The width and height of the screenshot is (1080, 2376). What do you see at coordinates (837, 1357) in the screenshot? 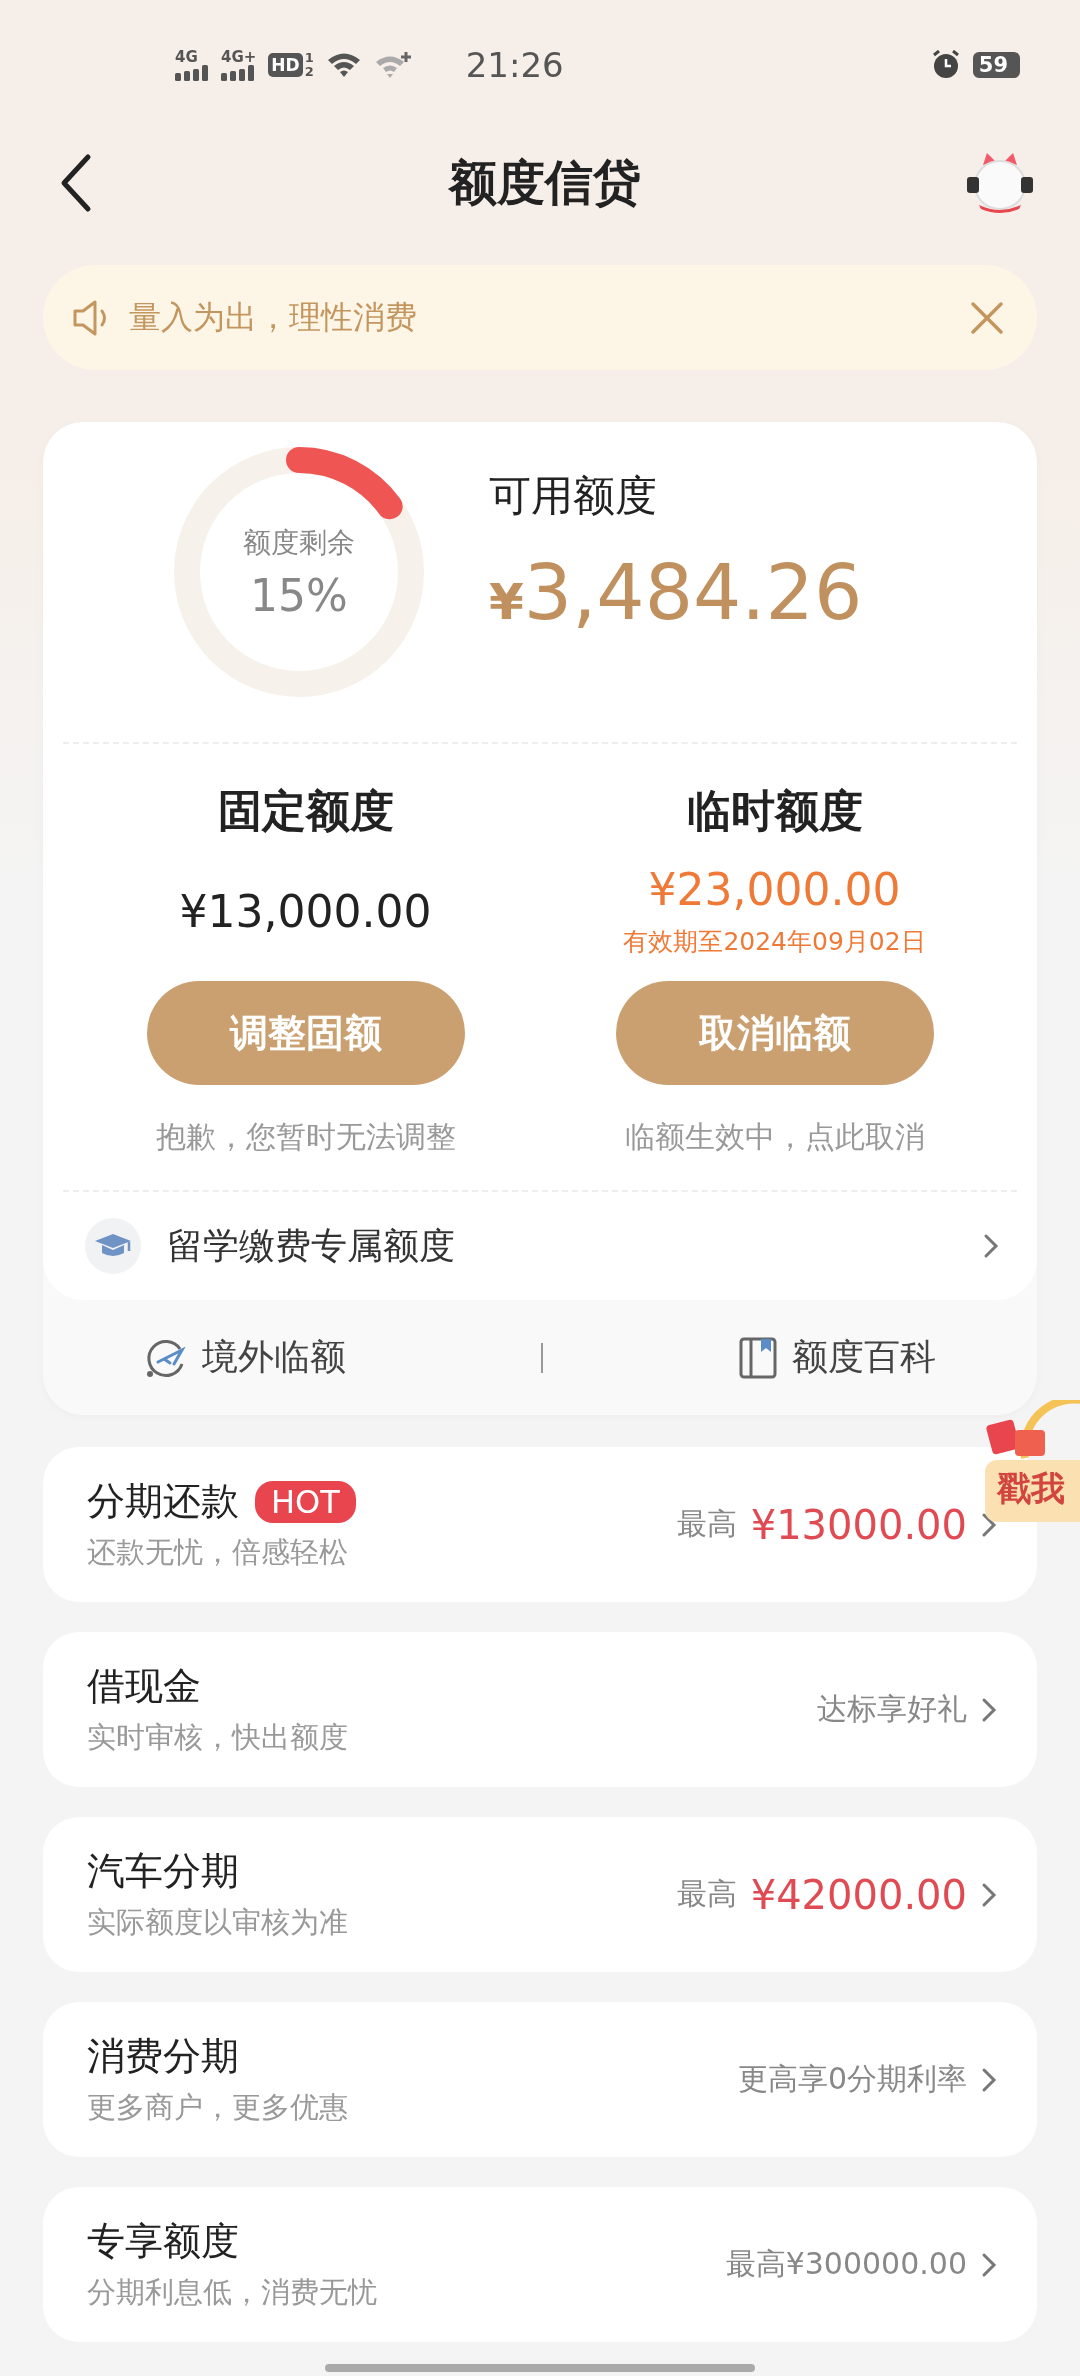
I see `quick-link: 额度百科` at bounding box center [837, 1357].